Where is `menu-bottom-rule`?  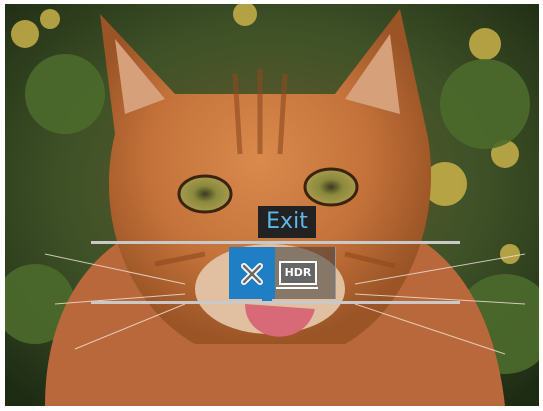 menu-bottom-rule is located at coordinates (275, 302).